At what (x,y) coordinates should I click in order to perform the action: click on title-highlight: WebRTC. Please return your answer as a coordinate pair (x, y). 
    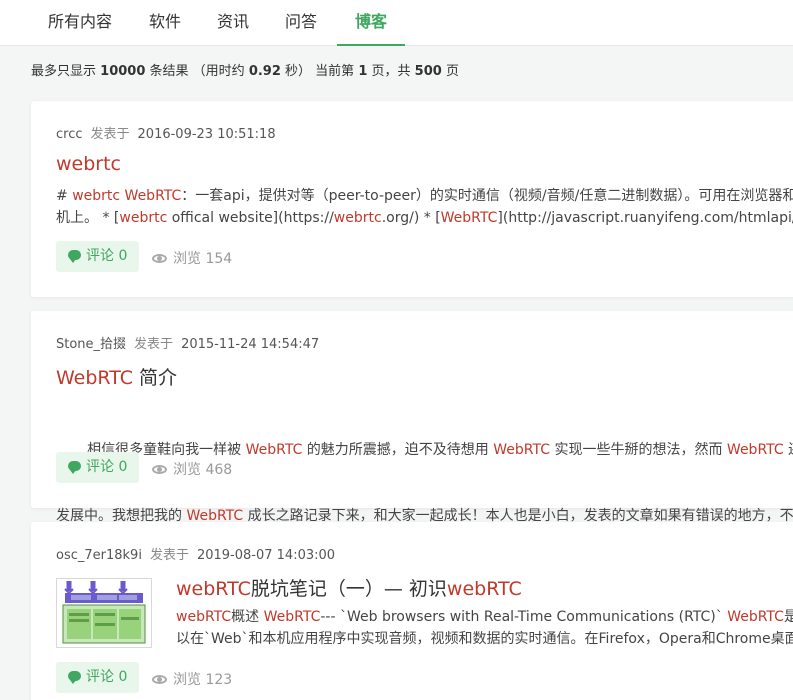
    Looking at the image, I should click on (95, 378).